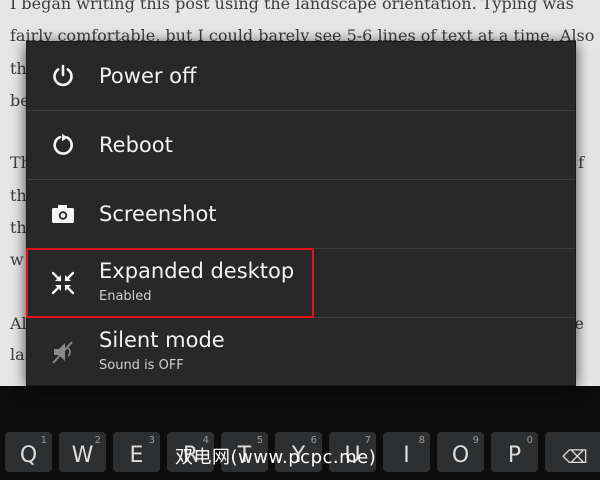 Image resolution: width=600 pixels, height=480 pixels. I want to click on menu-item-reboot: Reboot, so click(301, 145).